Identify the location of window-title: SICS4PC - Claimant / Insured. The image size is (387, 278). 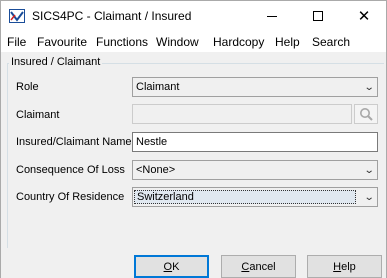
(112, 16).